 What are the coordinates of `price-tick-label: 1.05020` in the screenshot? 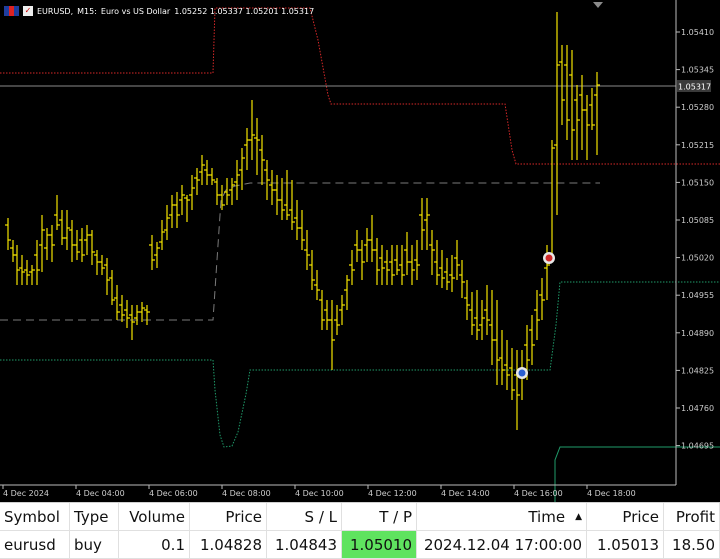 It's located at (697, 258).